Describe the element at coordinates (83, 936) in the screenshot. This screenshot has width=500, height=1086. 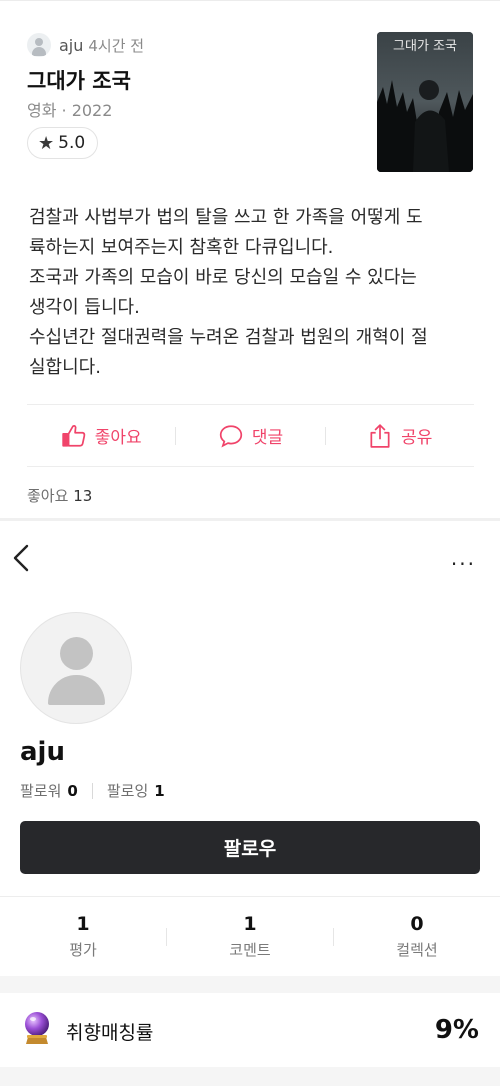
I see `stat-ratings: 1 평가` at that location.